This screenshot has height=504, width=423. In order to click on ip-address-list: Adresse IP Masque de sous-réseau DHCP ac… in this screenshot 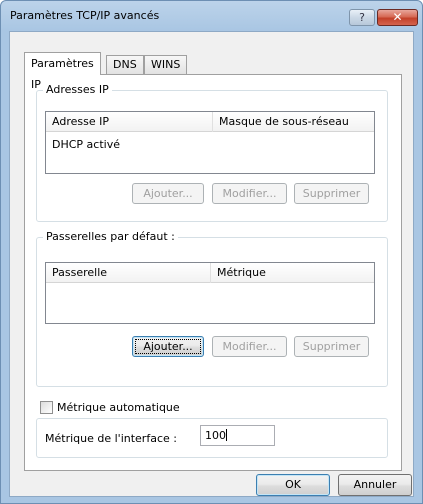, I will do `click(210, 142)`.